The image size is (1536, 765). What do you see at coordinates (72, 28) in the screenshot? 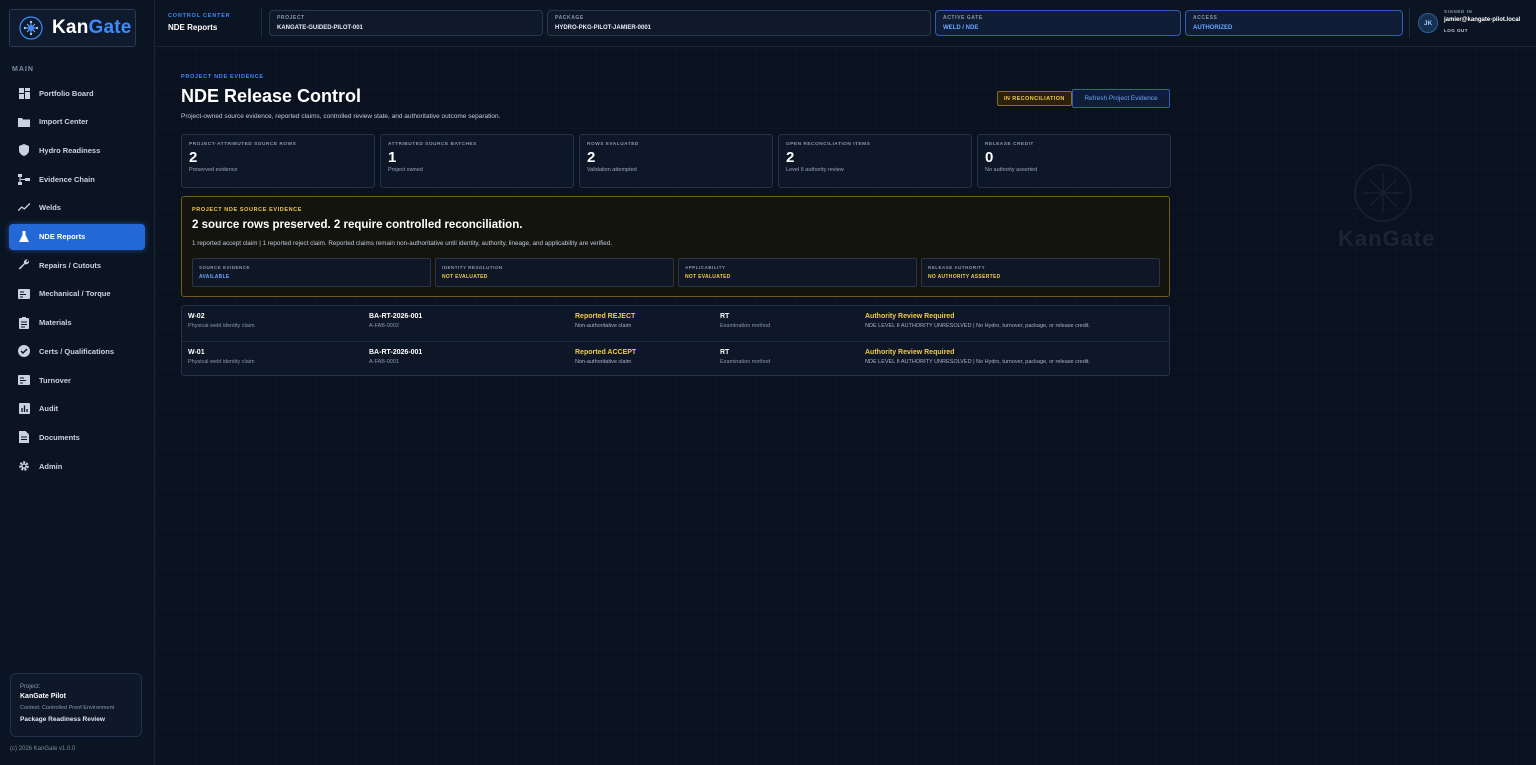
I see `brand-logo: KanGate` at bounding box center [72, 28].